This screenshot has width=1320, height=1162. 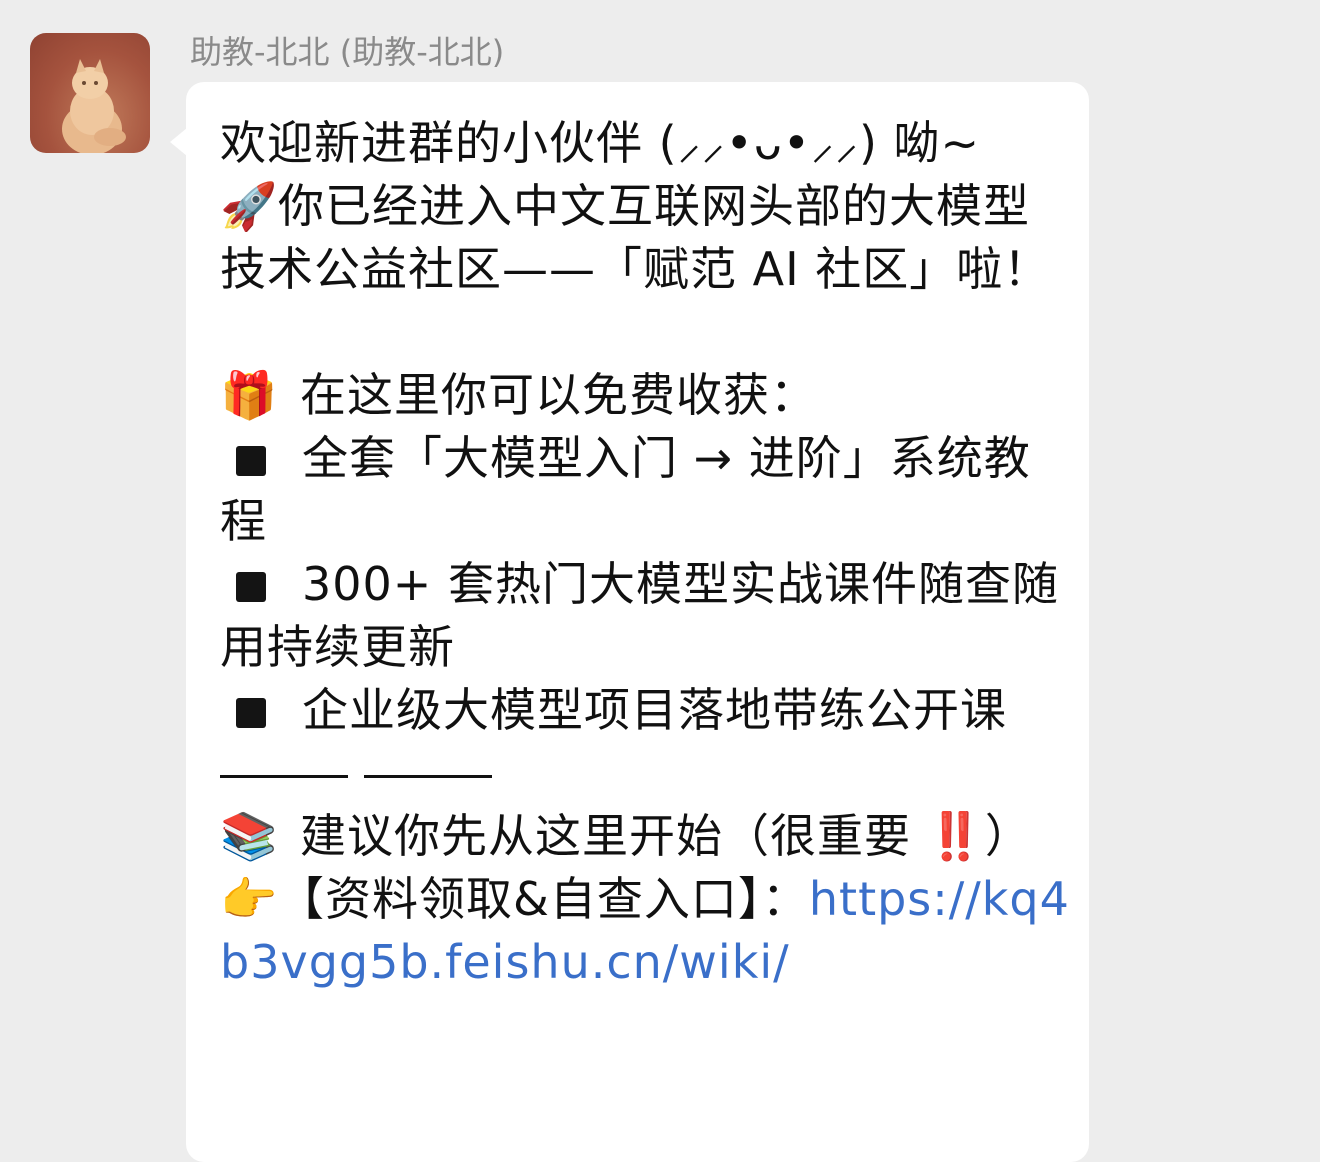 What do you see at coordinates (347, 52) in the screenshot?
I see `sender-name: 助教-北北 (助教-北北)` at bounding box center [347, 52].